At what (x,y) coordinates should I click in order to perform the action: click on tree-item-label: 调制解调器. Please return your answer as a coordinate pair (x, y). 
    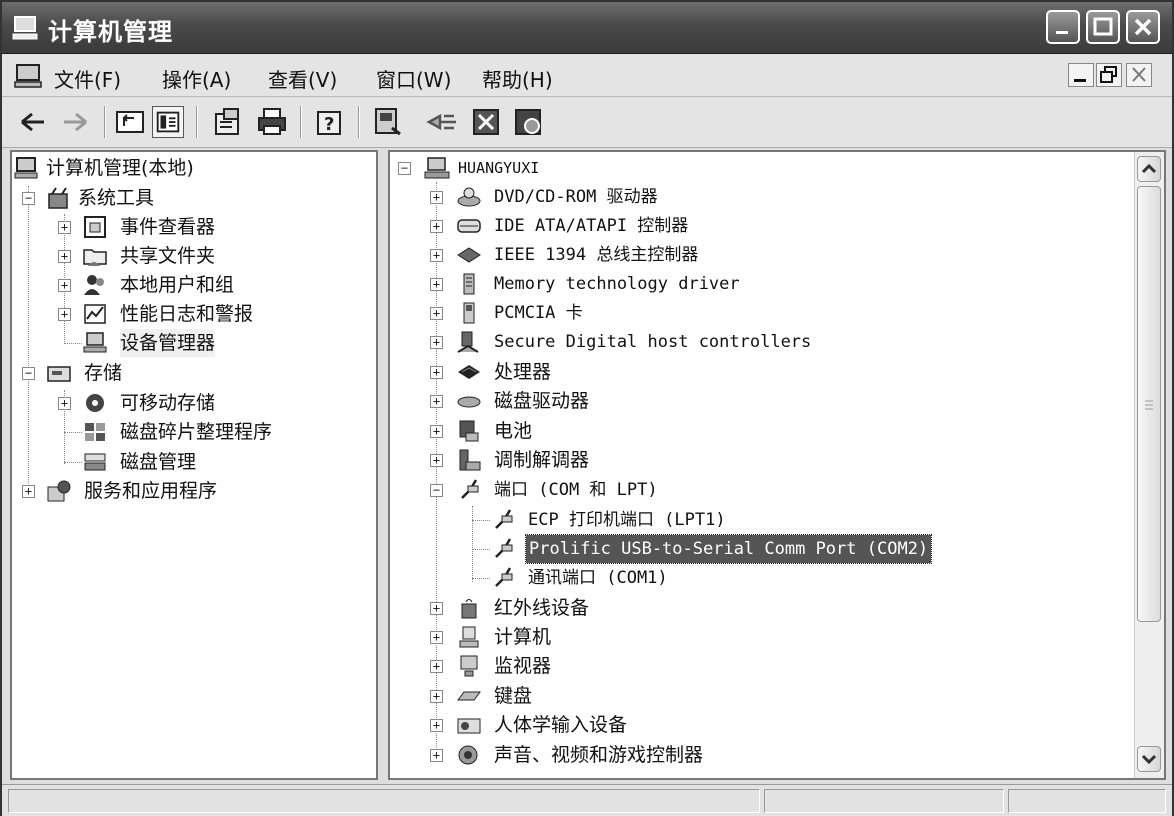
    Looking at the image, I should click on (542, 460).